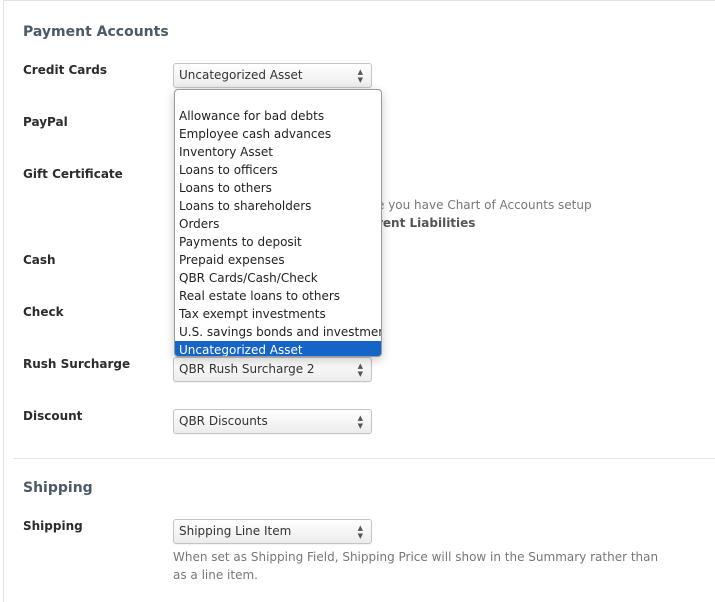 The height and width of the screenshot is (602, 715). Describe the element at coordinates (278, 134) in the screenshot. I see `dropdown-option: Employee cash advances` at that location.